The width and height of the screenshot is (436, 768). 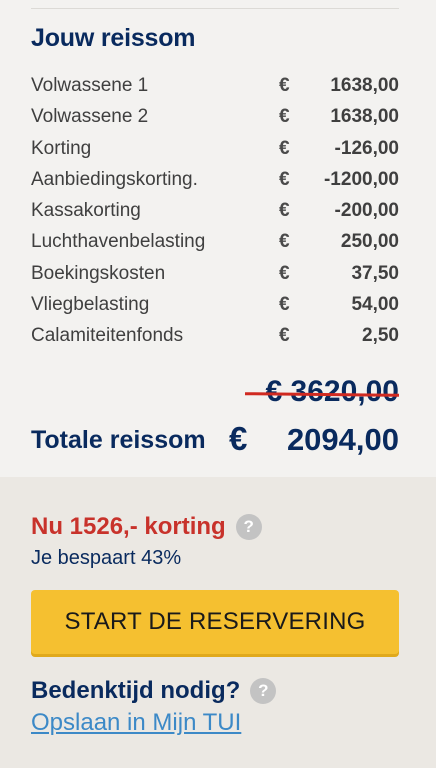 I want to click on discount-line: Nu 1526,- korting ?, so click(x=146, y=527).